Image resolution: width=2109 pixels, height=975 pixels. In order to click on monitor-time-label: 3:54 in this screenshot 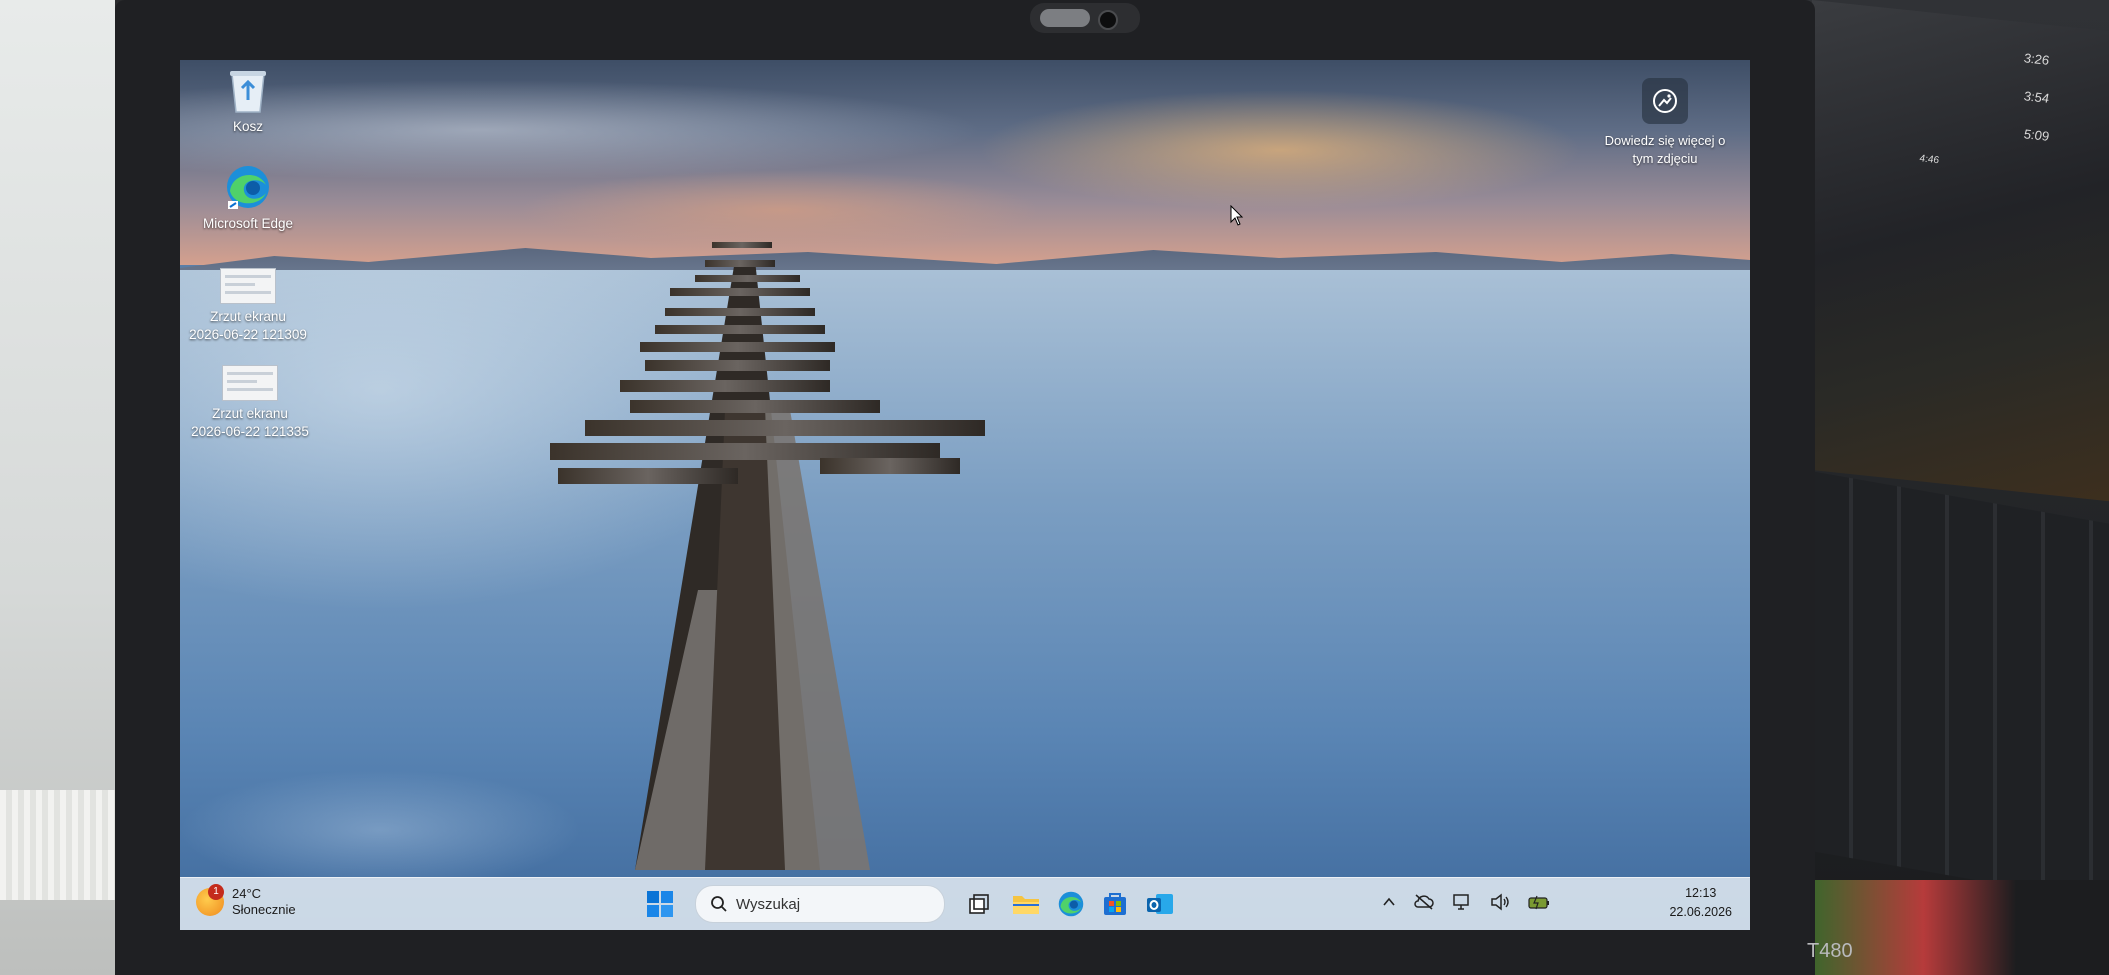, I will do `click(2036, 97)`.